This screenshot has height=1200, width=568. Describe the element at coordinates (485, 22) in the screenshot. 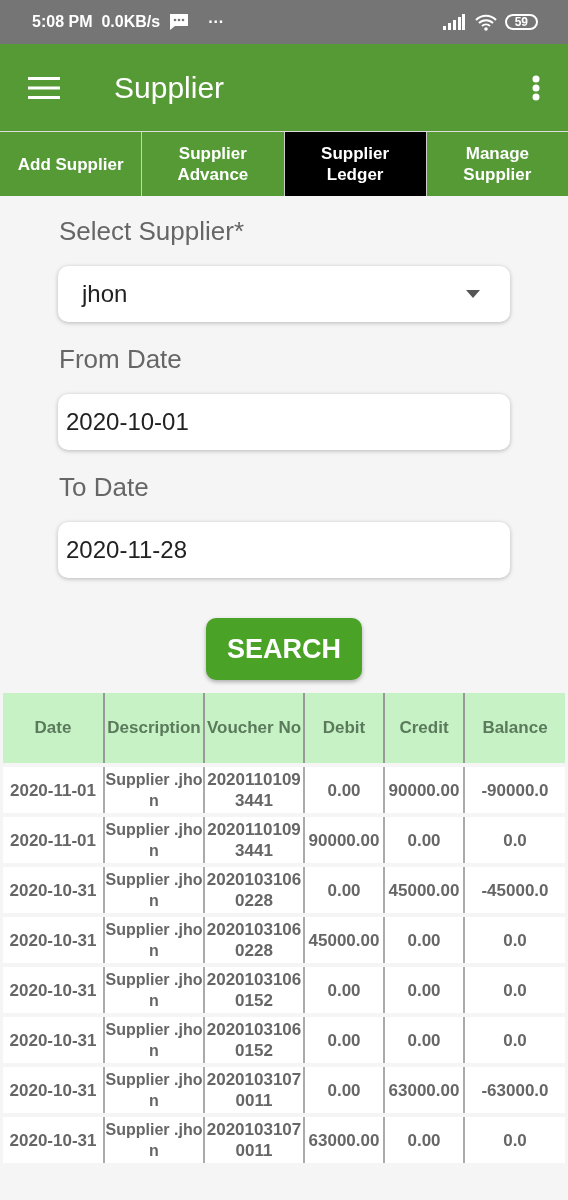

I see `wifi-icon` at that location.